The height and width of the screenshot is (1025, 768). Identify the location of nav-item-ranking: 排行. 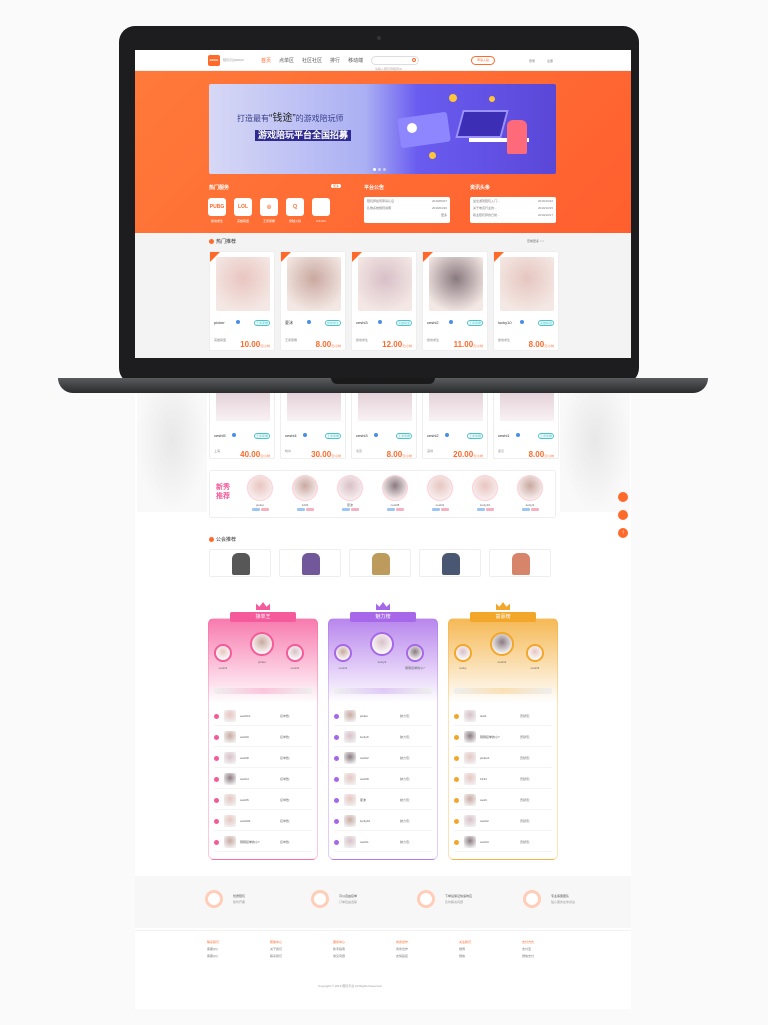
(335, 61).